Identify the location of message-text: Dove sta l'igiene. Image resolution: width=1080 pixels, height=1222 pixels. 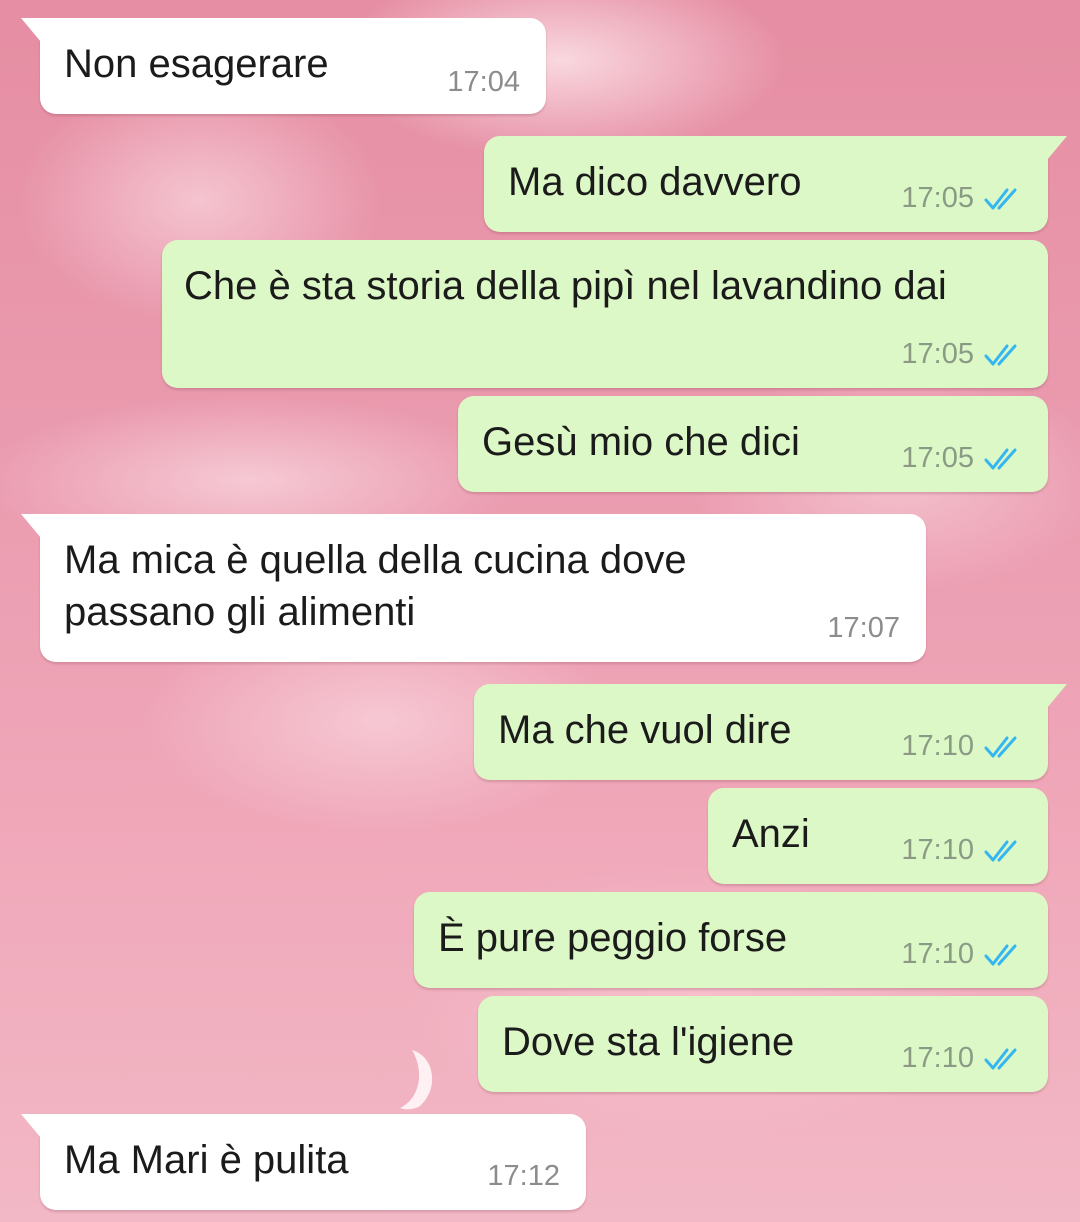
(648, 1042).